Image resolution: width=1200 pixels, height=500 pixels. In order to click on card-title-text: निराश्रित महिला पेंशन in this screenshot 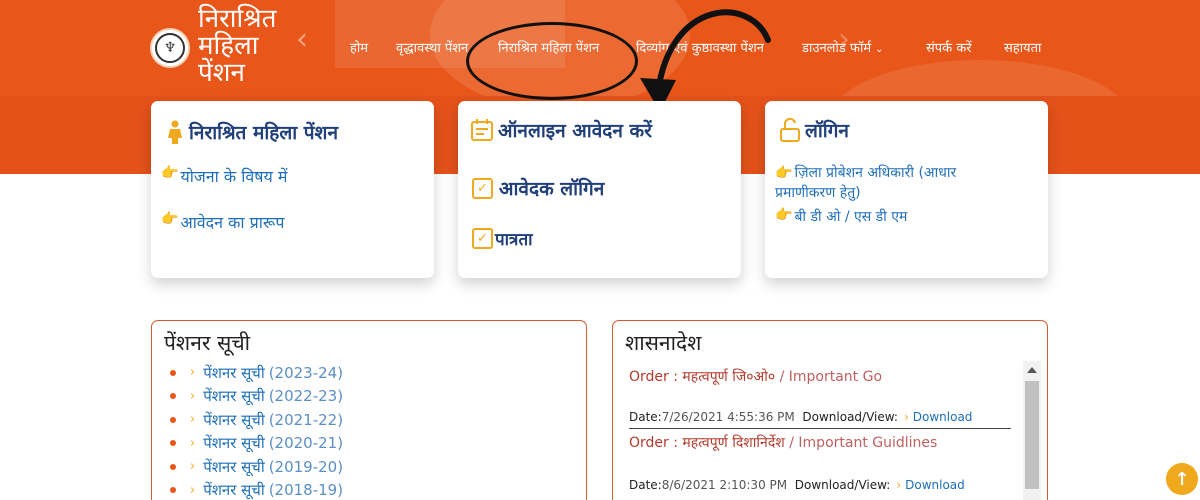, I will do `click(264, 133)`.